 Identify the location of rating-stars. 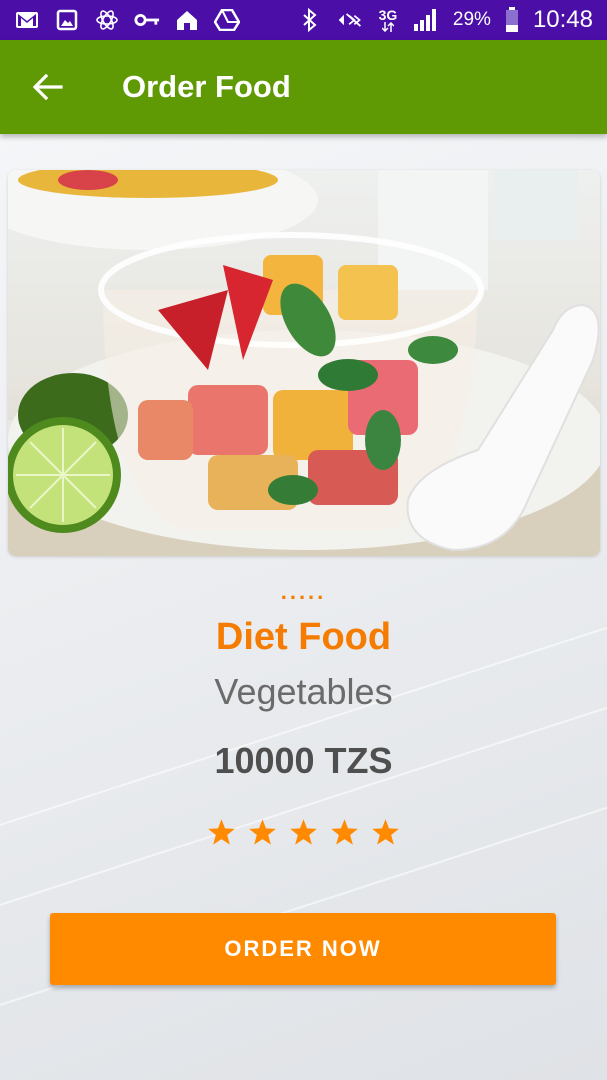
(303, 832).